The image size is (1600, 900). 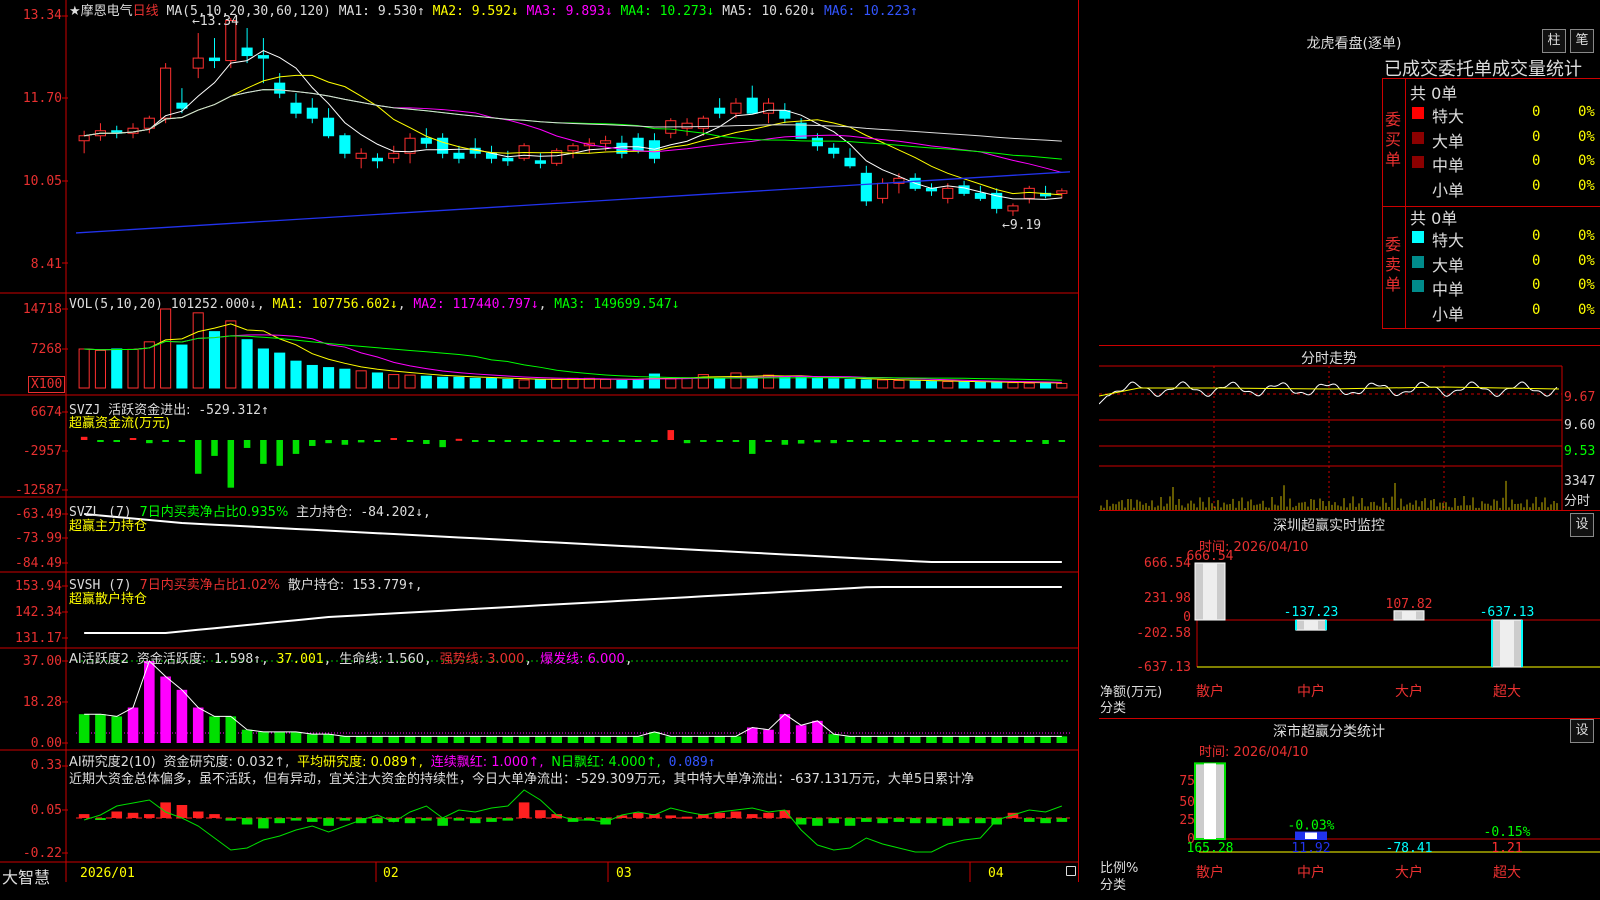 What do you see at coordinates (38, 490) in the screenshot?
I see `svzj-tick-3: -12587` at bounding box center [38, 490].